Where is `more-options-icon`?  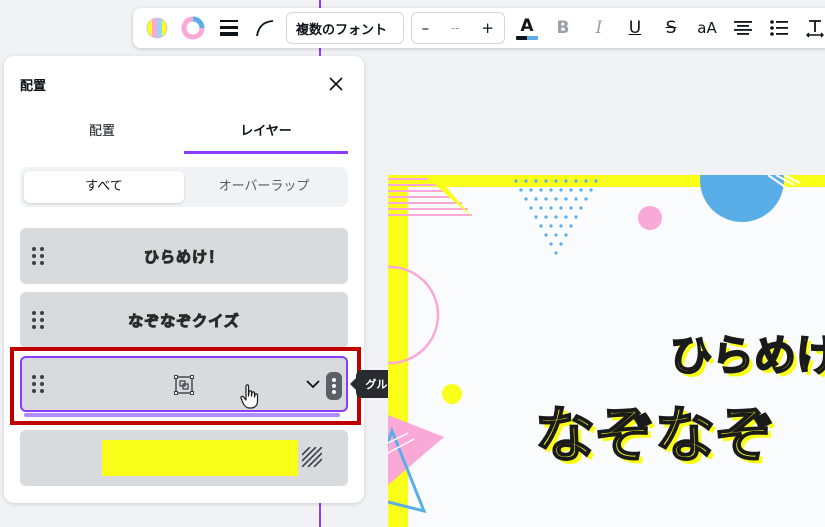 more-options-icon is located at coordinates (334, 386).